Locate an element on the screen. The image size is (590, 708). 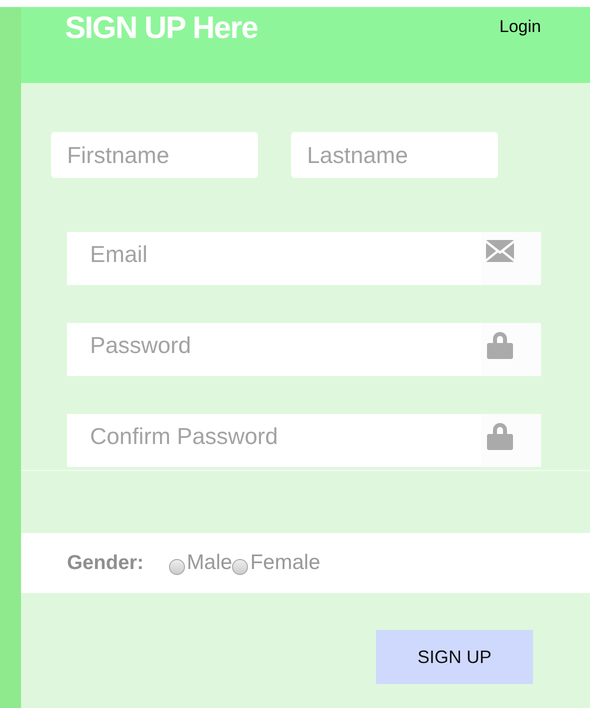
name-field: Lastname is located at coordinates (394, 155).